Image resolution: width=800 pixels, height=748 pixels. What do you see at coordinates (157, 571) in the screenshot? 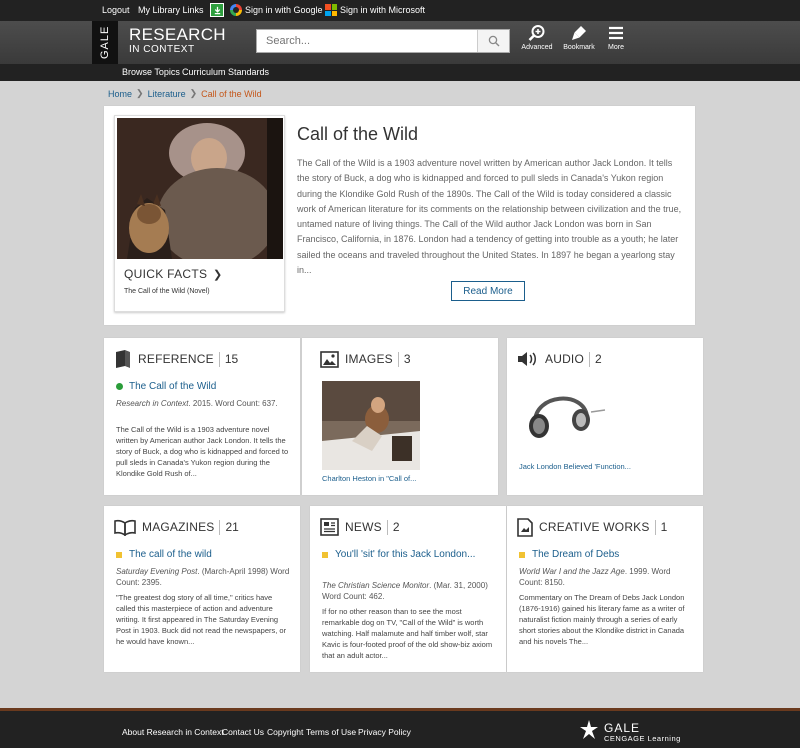
I see `magazines-source: Saturday Evening Post` at bounding box center [157, 571].